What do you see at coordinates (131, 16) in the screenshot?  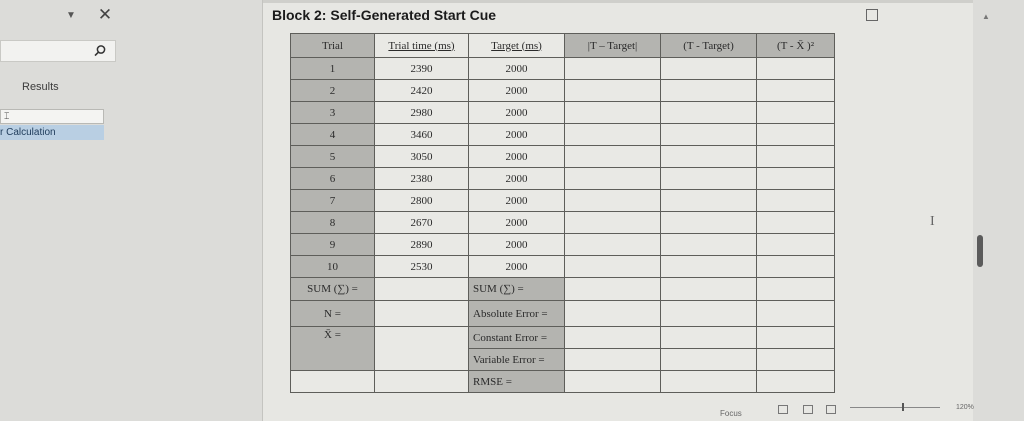 I see `navigation-pane-header: ▼ ✕` at bounding box center [131, 16].